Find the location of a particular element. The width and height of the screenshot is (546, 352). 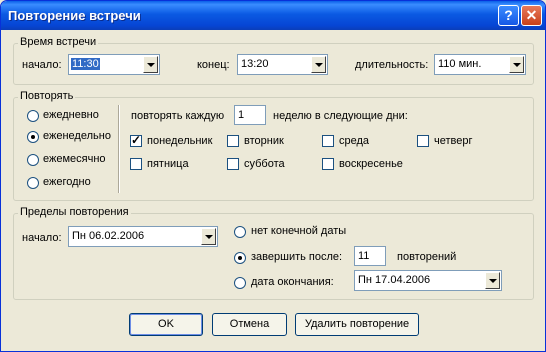

range-start-label: начало: is located at coordinates (42, 238).